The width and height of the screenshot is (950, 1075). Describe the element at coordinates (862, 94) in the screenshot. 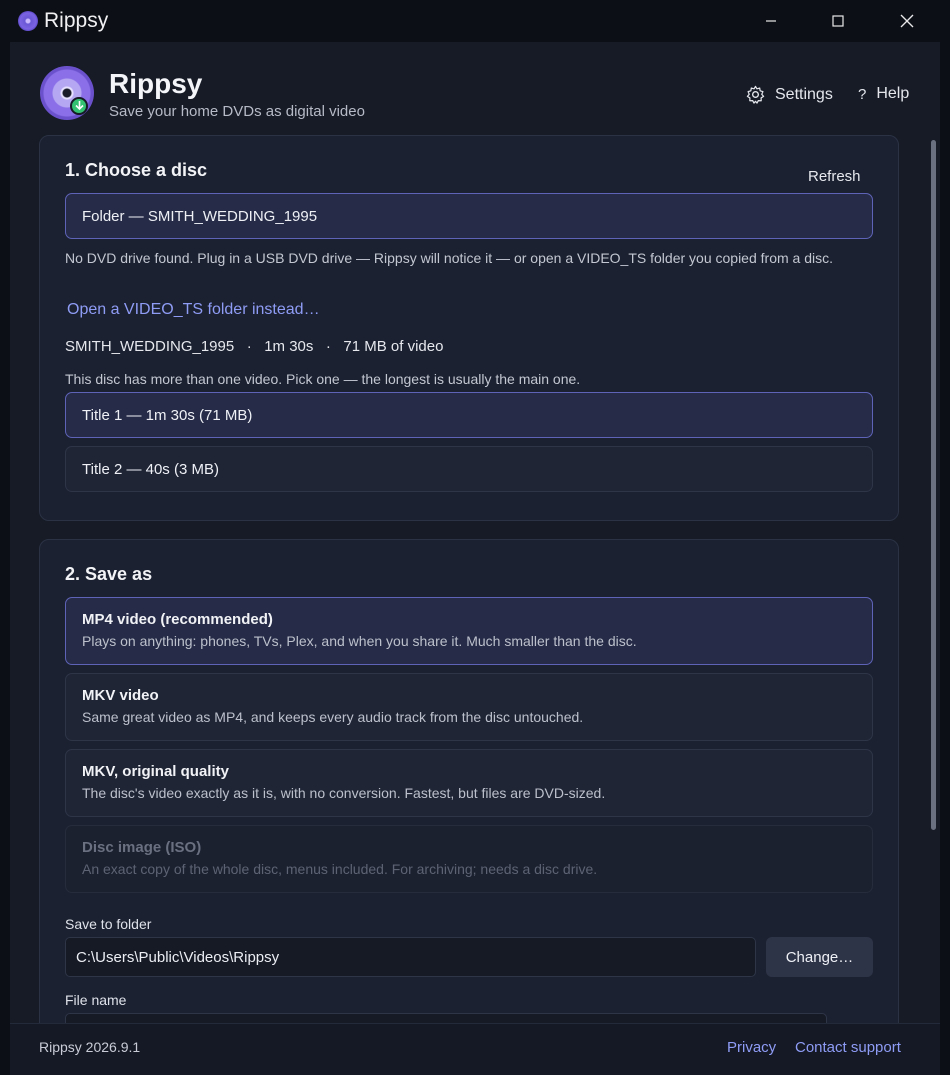

I see `help-icon: ?` at that location.